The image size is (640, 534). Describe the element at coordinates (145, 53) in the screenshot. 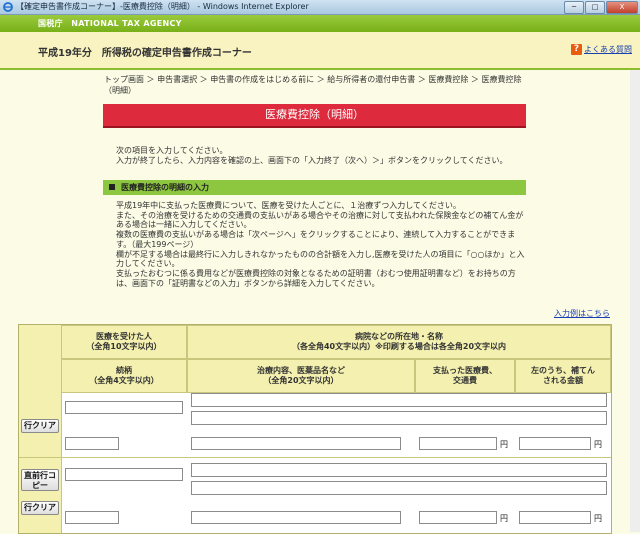

I see `page-title: 平成19年分 所得税の確定申告書作成コーナー` at that location.